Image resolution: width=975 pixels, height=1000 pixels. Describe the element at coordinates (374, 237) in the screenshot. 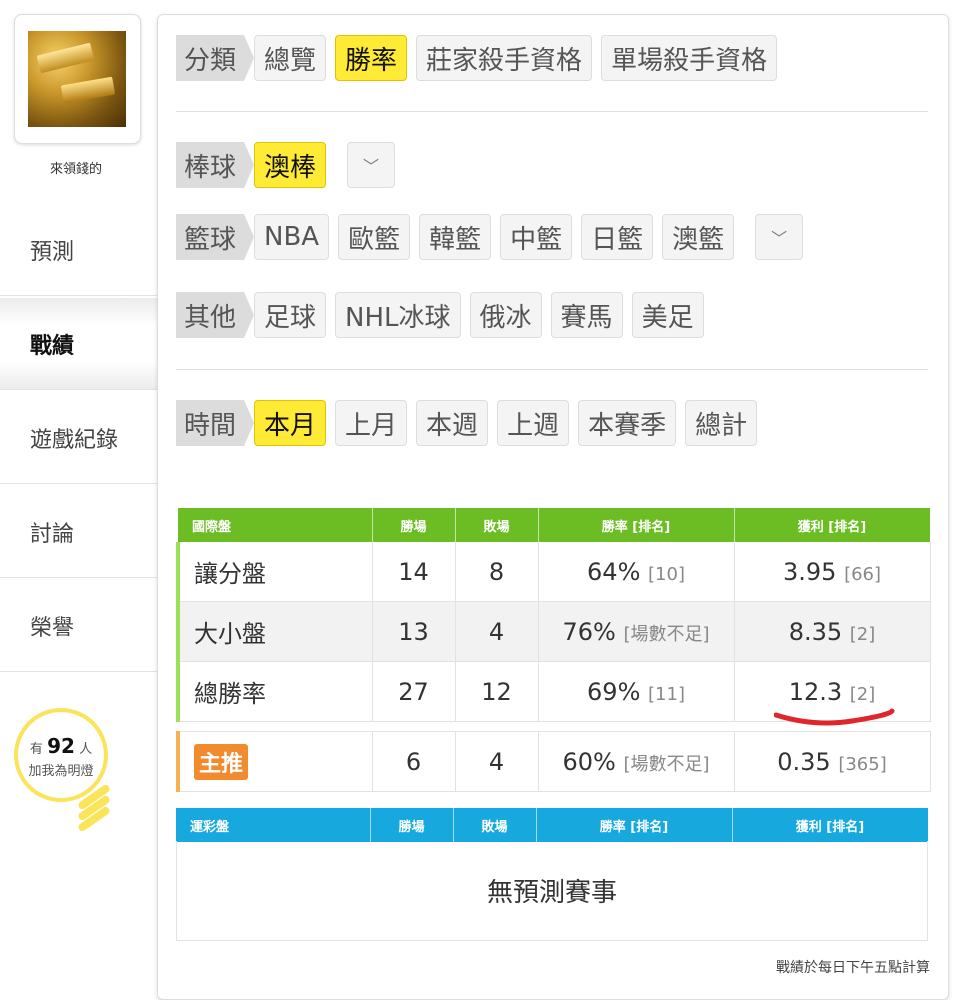

I see `basketball-euro: 歐籃` at that location.